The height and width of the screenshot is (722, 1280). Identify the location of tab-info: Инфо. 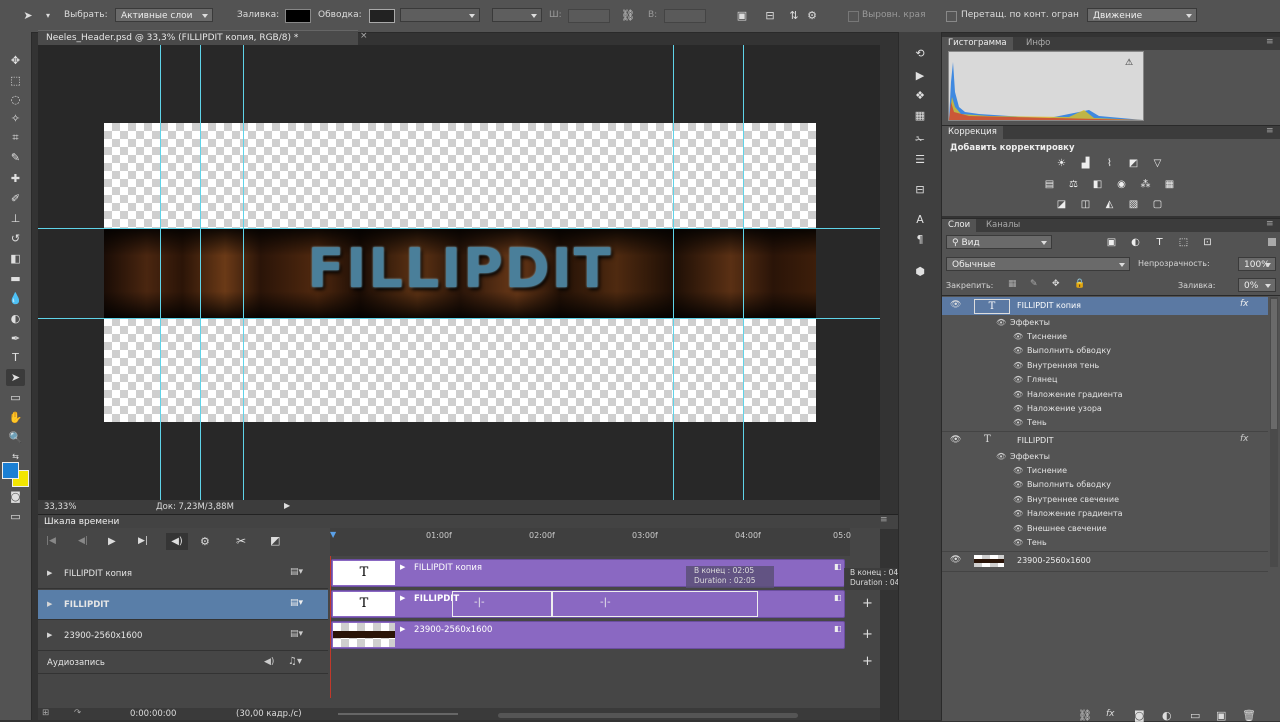
(1038, 43).